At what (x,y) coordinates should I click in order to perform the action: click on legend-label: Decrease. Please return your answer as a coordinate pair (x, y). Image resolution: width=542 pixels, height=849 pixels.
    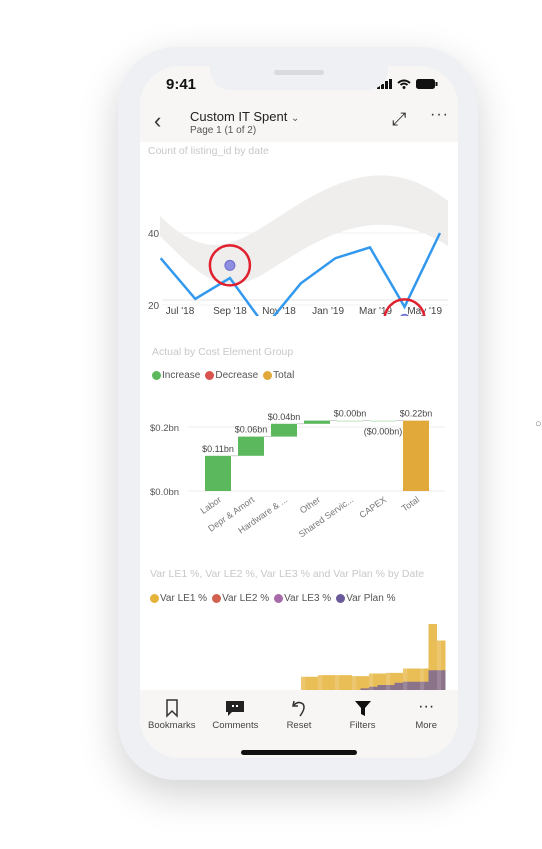
    Looking at the image, I should click on (237, 375).